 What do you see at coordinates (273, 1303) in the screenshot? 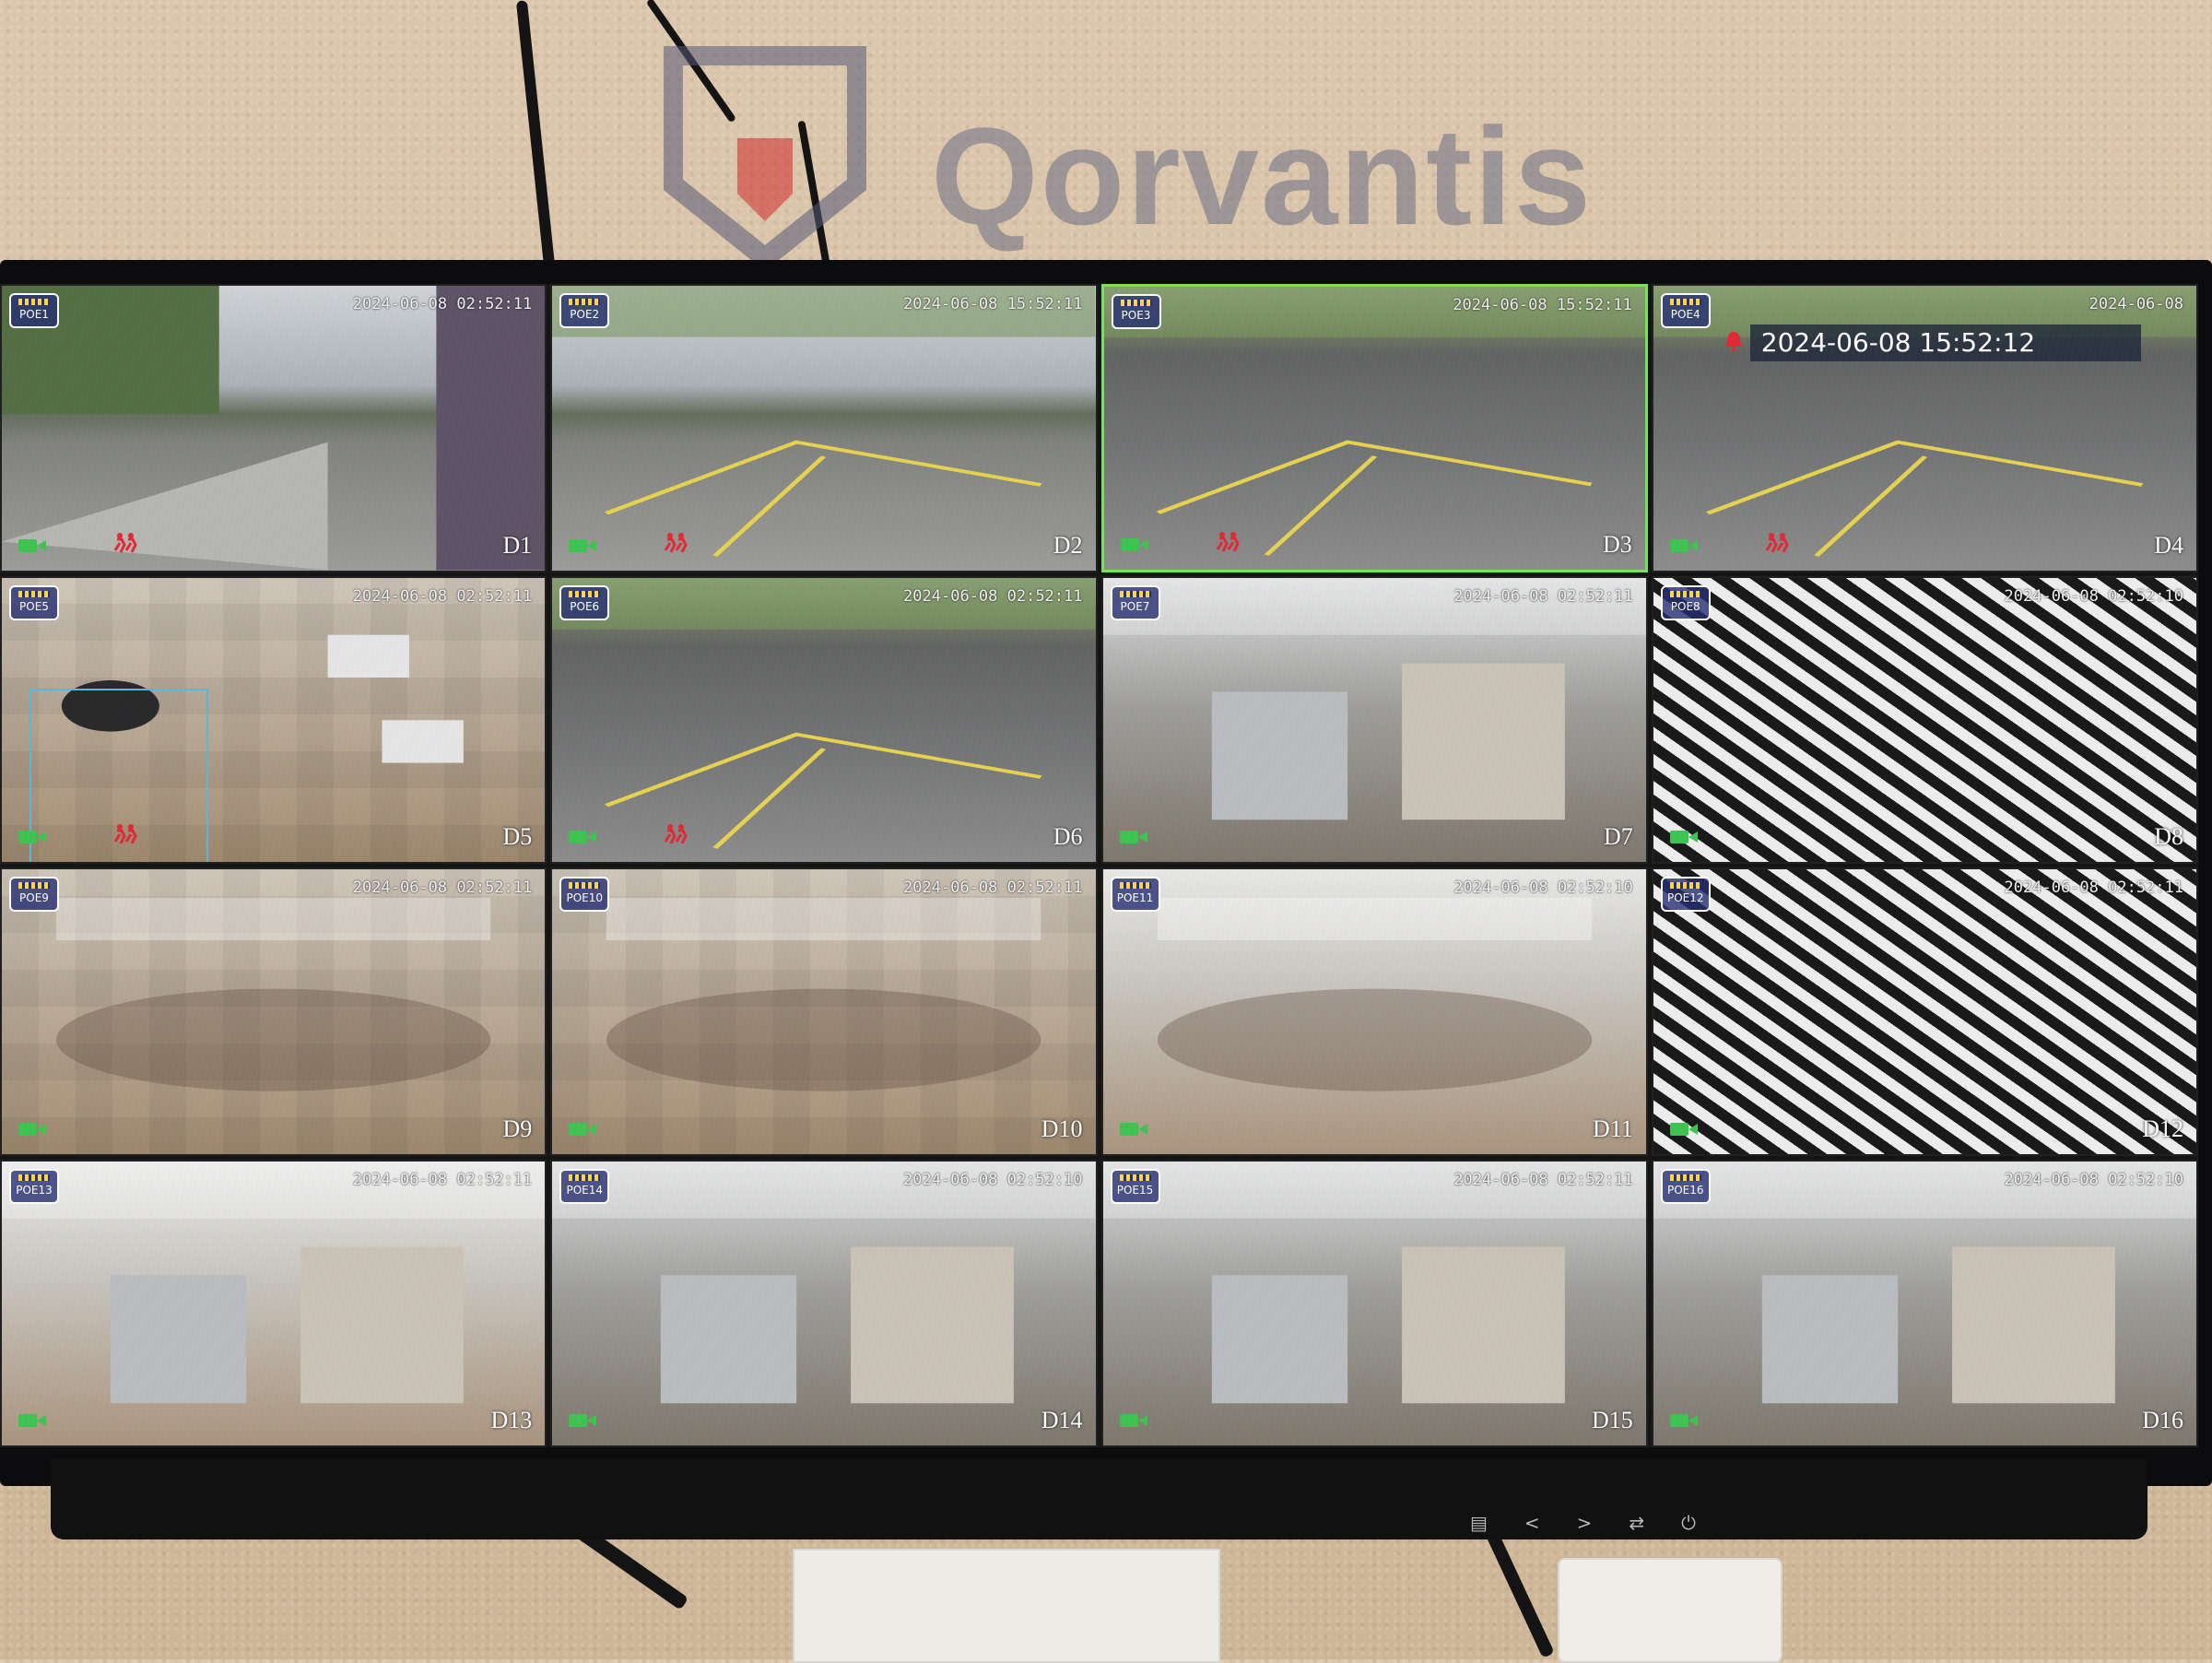
I see `camera-tile: POE13 2024-06-08 02:52:11 D13` at bounding box center [273, 1303].